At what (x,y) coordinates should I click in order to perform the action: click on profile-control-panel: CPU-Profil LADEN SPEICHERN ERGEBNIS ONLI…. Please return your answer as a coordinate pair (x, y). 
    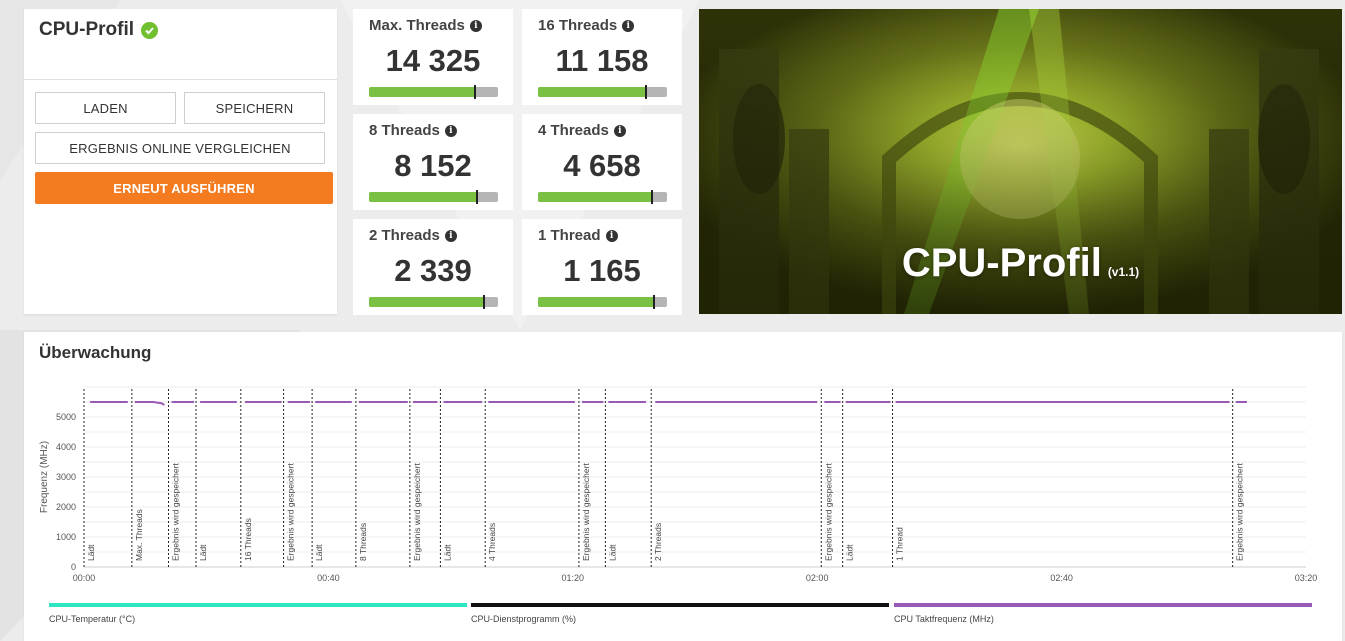
    Looking at the image, I should click on (180, 161).